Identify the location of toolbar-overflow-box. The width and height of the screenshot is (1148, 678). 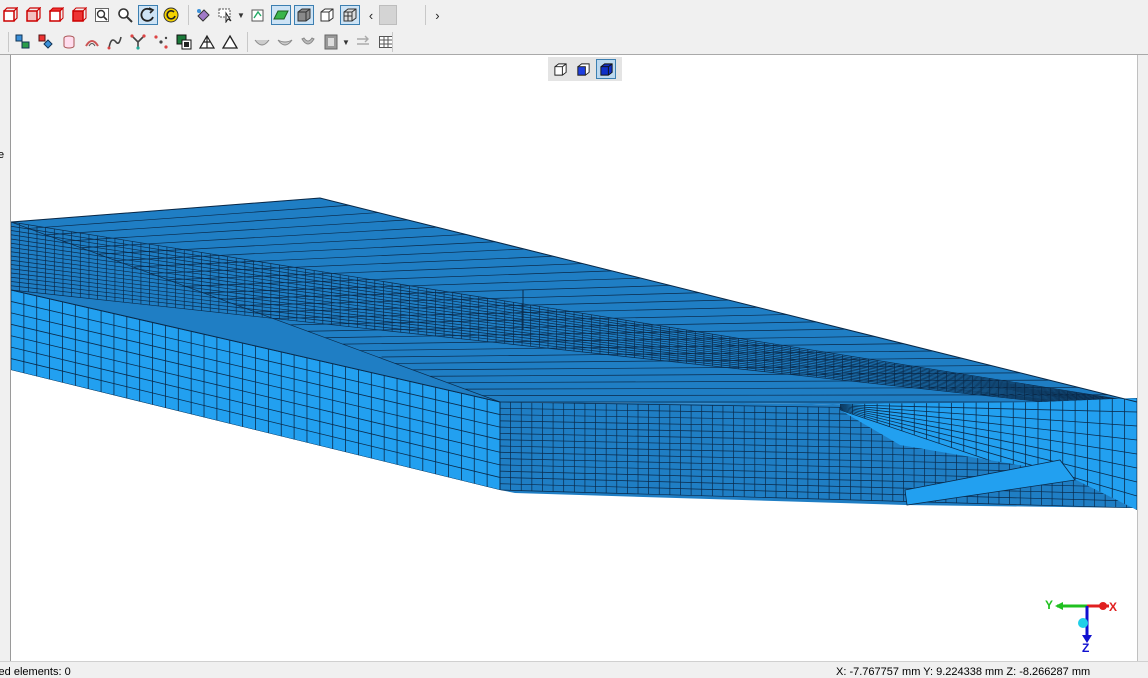
(388, 15).